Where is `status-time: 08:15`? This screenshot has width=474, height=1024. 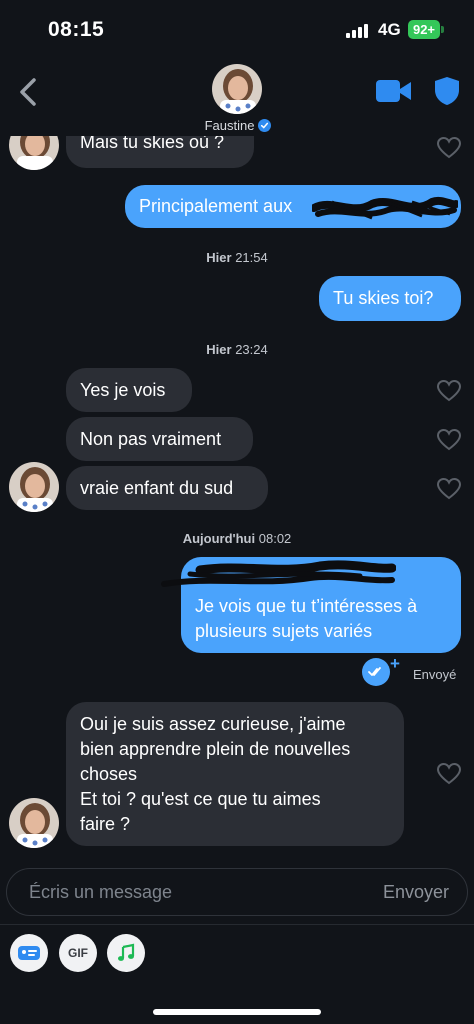
status-time: 08:15 is located at coordinates (76, 29).